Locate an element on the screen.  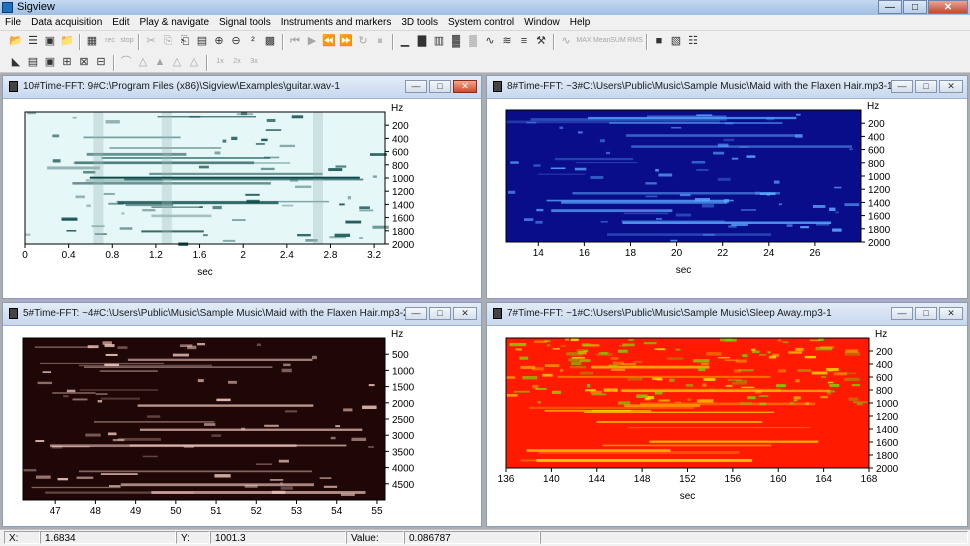
maximize-icon: □ is located at coordinates (915, 7).